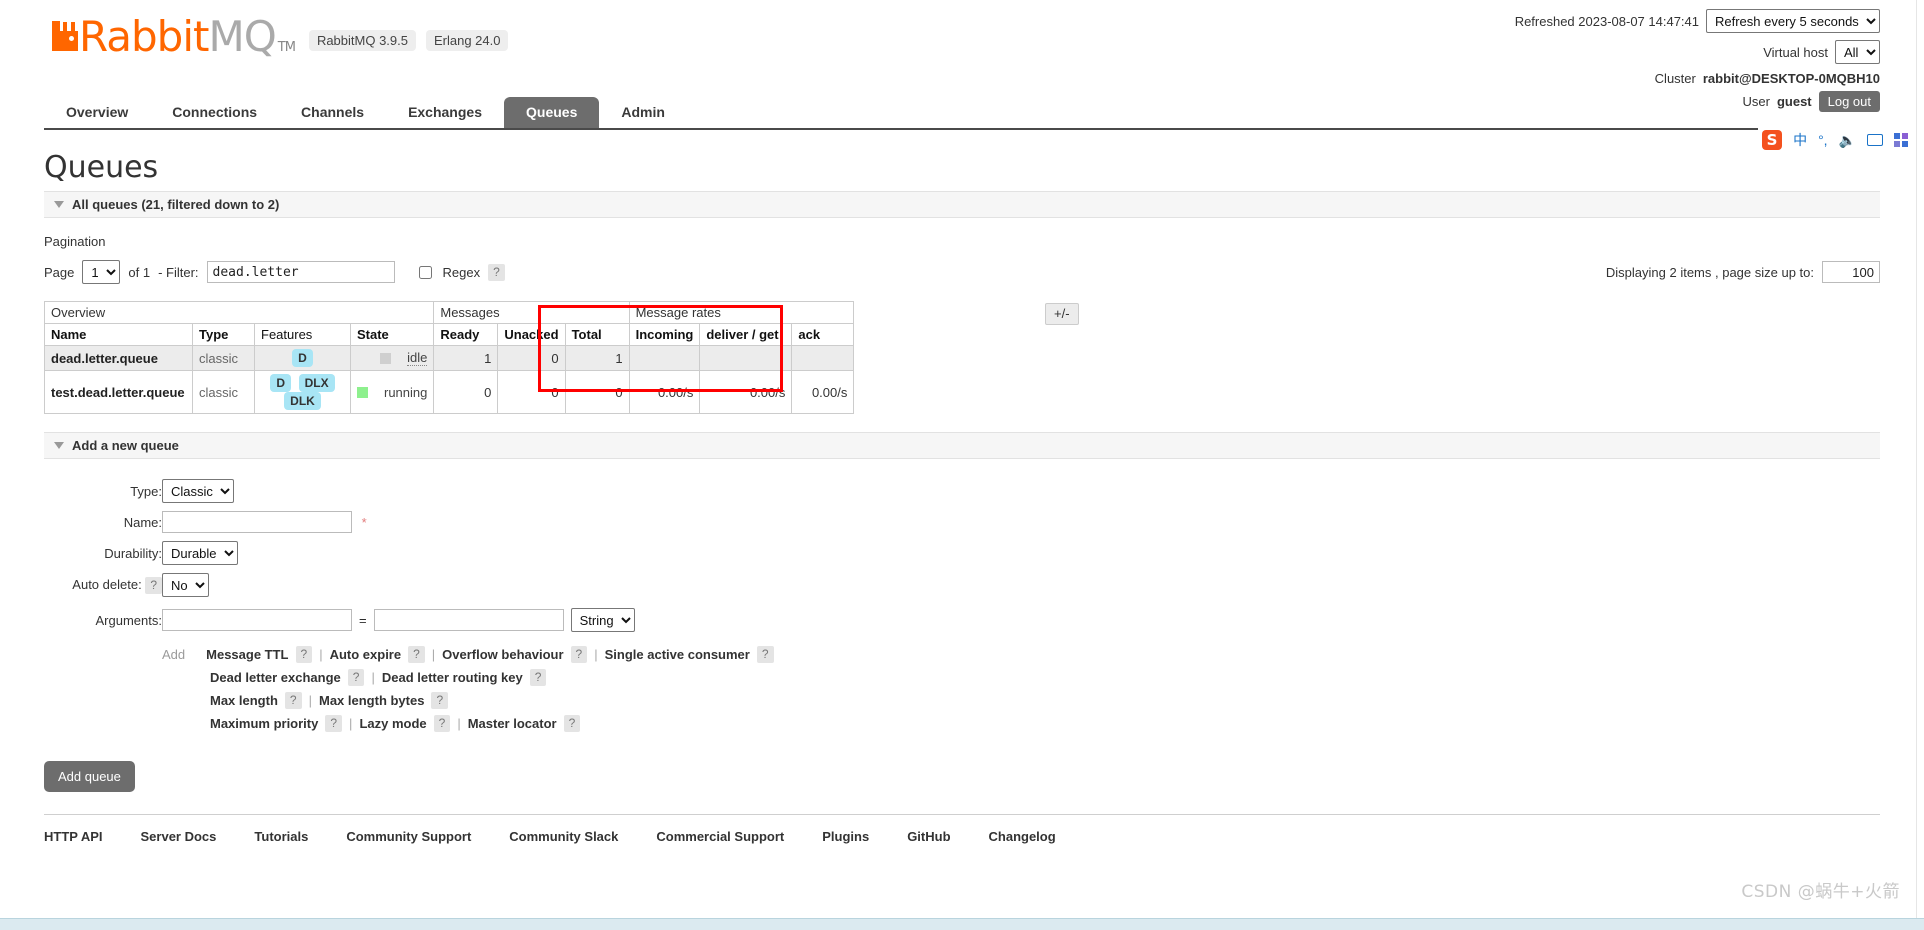  What do you see at coordinates (304, 654) in the screenshot?
I see `message-ttl-help-icon: ?` at bounding box center [304, 654].